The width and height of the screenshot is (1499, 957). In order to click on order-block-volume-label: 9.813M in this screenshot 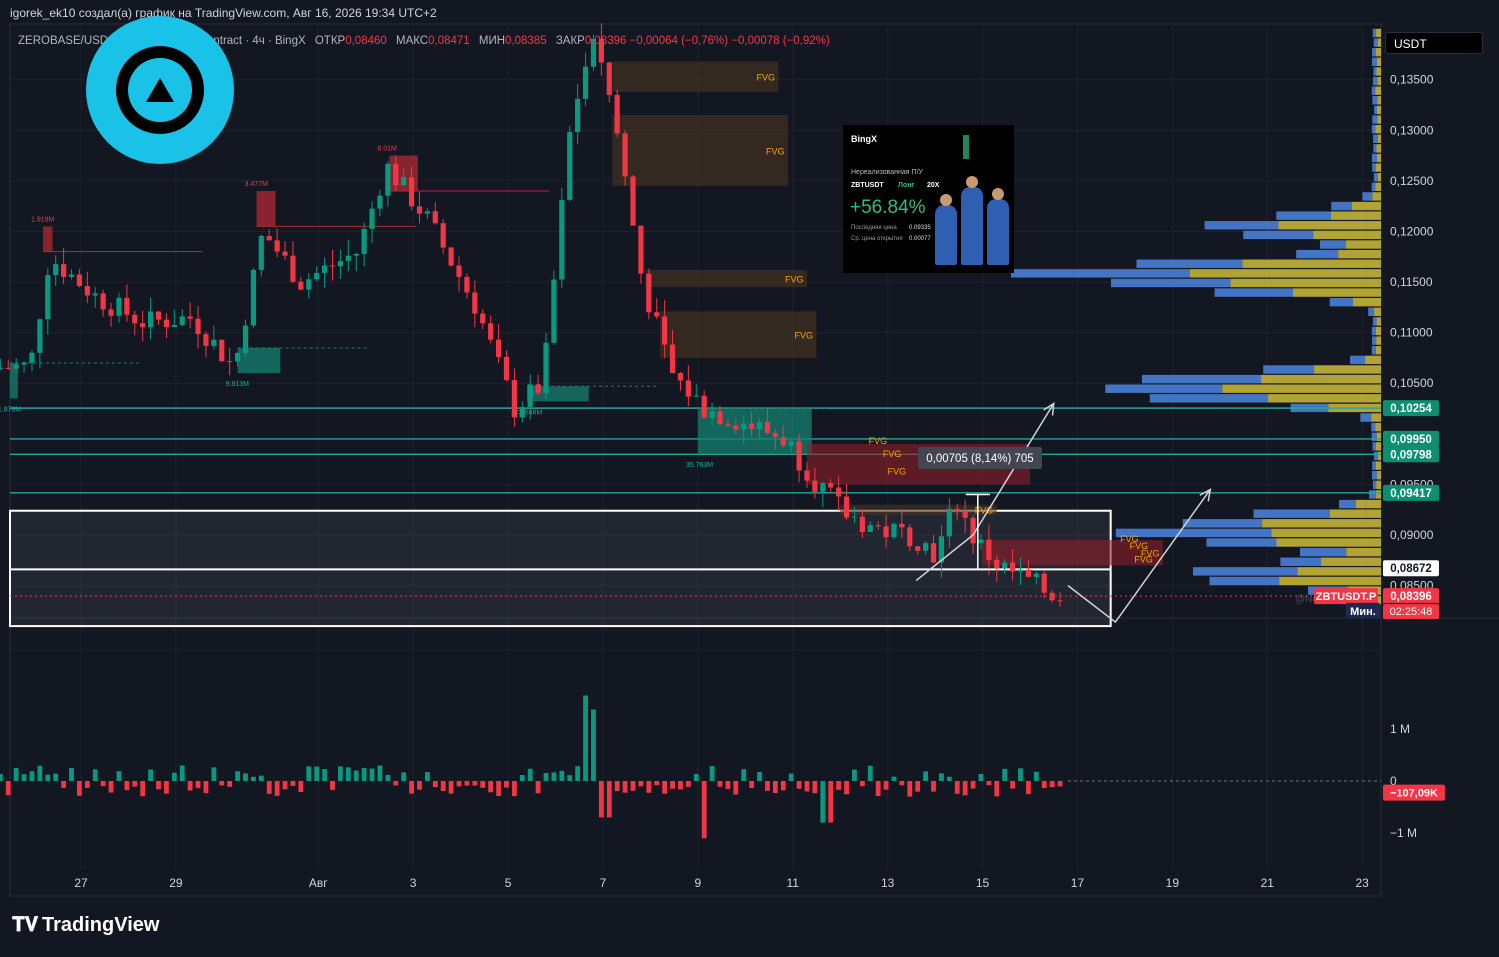, I will do `click(238, 384)`.